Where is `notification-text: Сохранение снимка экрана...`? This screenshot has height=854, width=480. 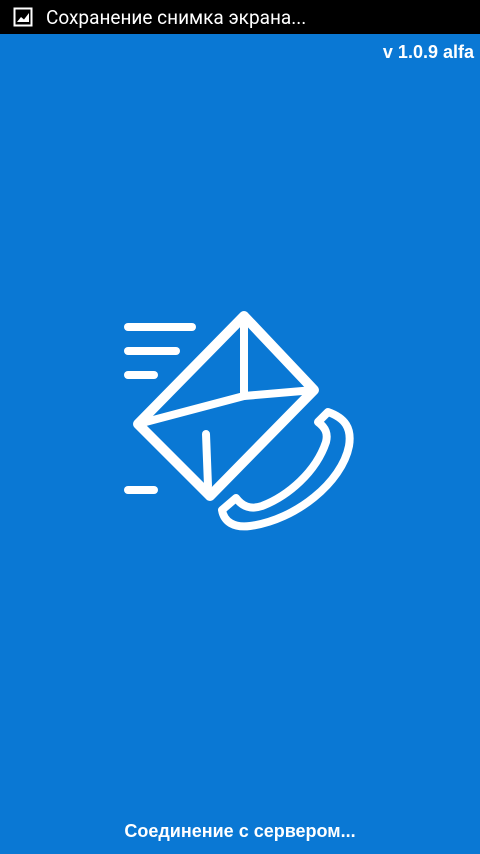
notification-text: Сохранение снимка экрана... is located at coordinates (176, 17).